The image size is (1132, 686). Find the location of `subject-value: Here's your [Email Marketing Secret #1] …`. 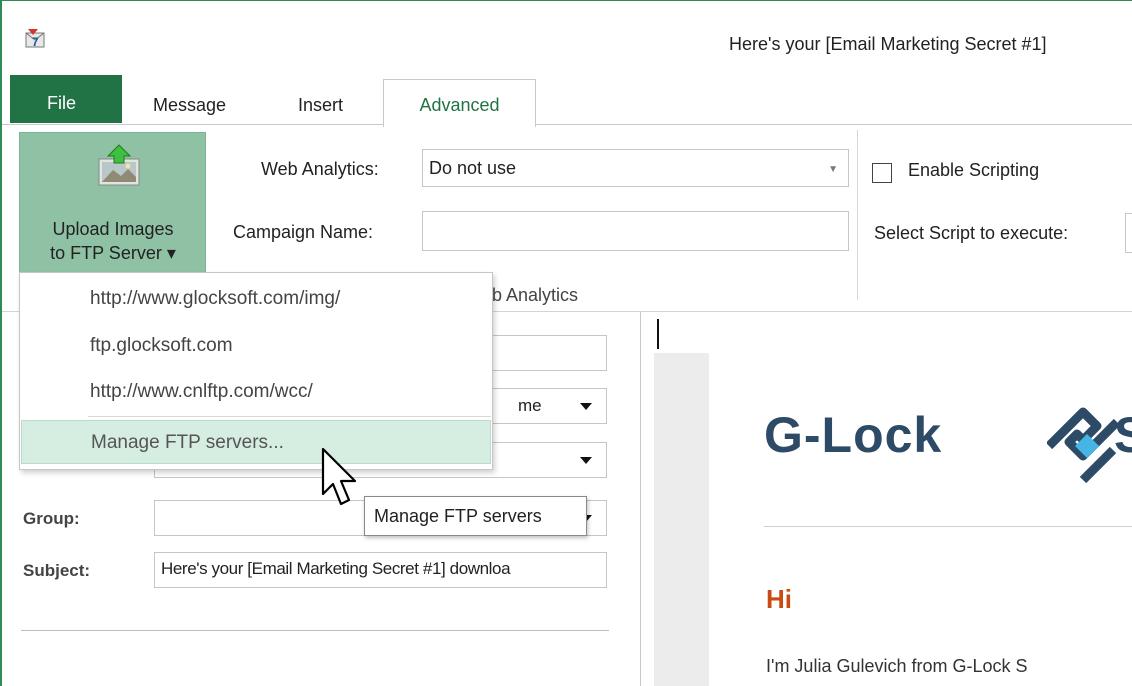

subject-value: Here's your [Email Marketing Secret #1] … is located at coordinates (336, 568).